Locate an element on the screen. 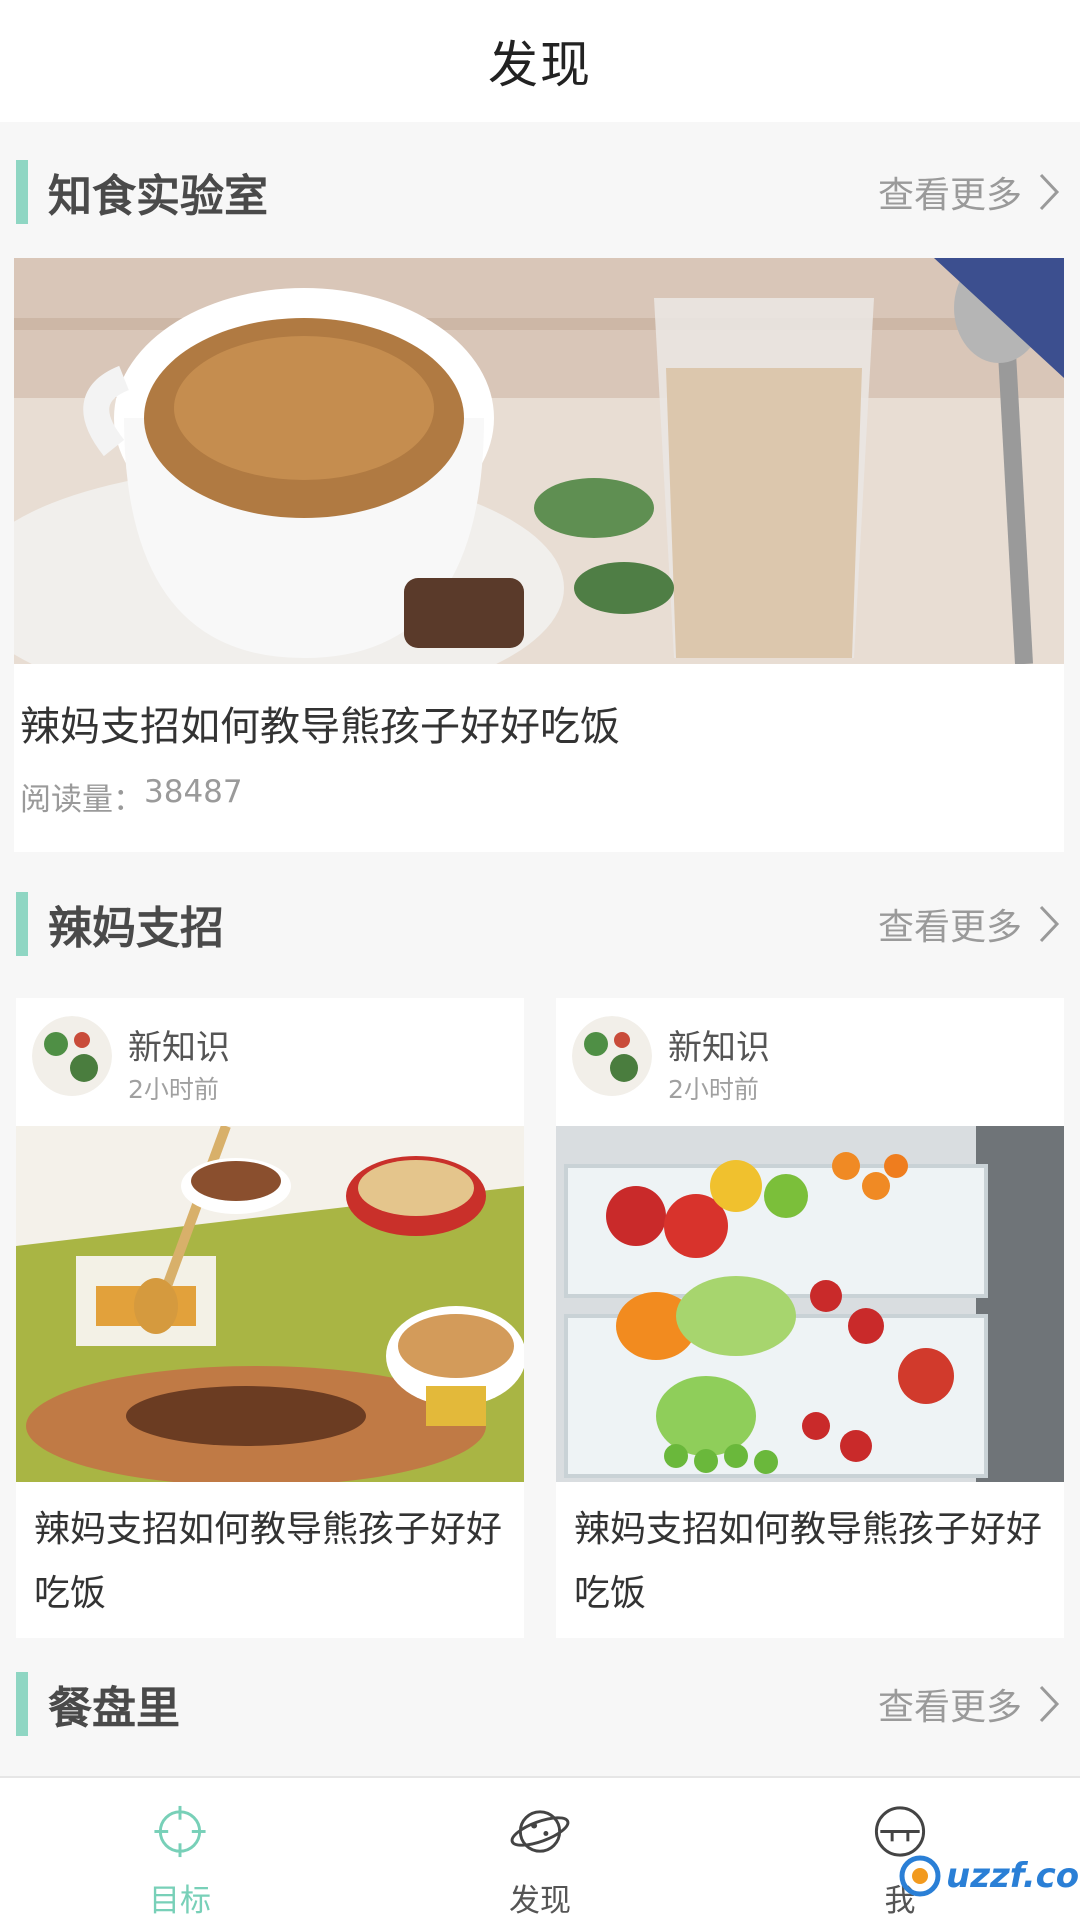  watermark: uzzf.com is located at coordinates (989, 1876).